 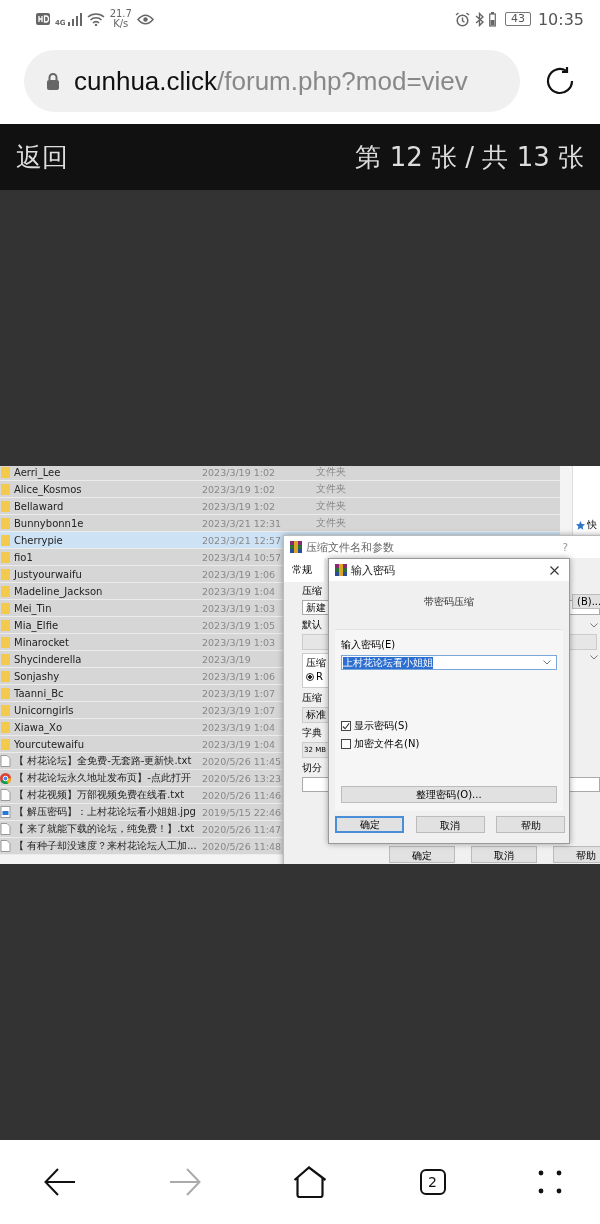 I want to click on image-counter: 第 12 张 / 共 13 张, so click(x=469, y=157).